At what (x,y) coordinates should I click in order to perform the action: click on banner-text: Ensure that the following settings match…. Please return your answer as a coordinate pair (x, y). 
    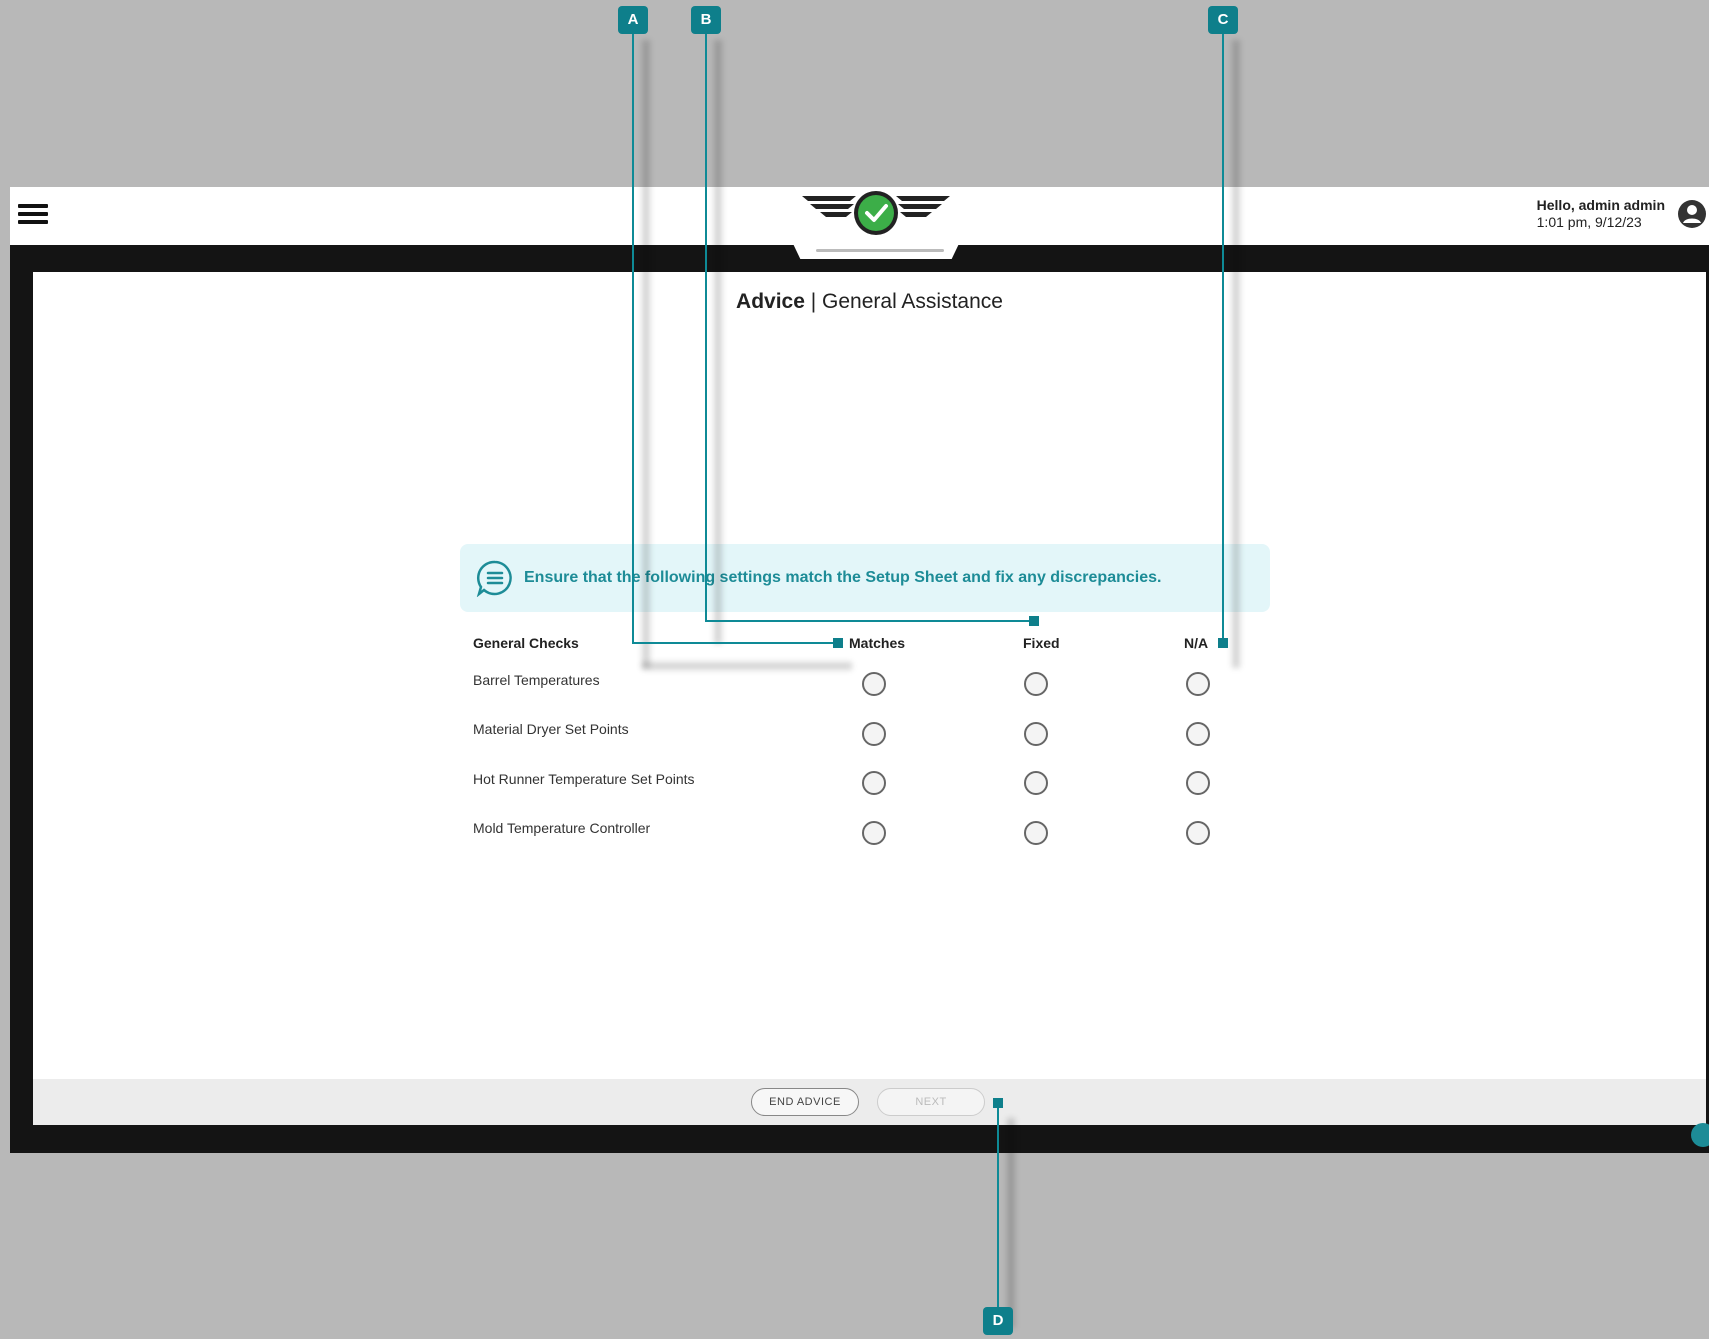
    Looking at the image, I should click on (843, 577).